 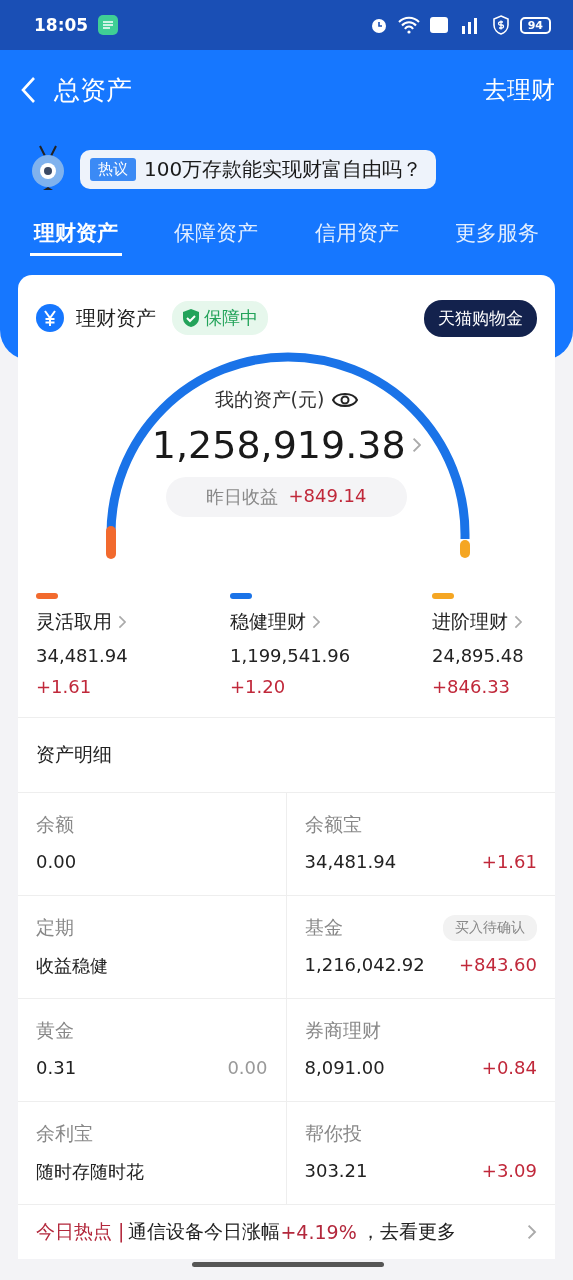 What do you see at coordinates (152, 1050) in the screenshot?
I see `asset-cell: 黄金 0.31 0.00` at bounding box center [152, 1050].